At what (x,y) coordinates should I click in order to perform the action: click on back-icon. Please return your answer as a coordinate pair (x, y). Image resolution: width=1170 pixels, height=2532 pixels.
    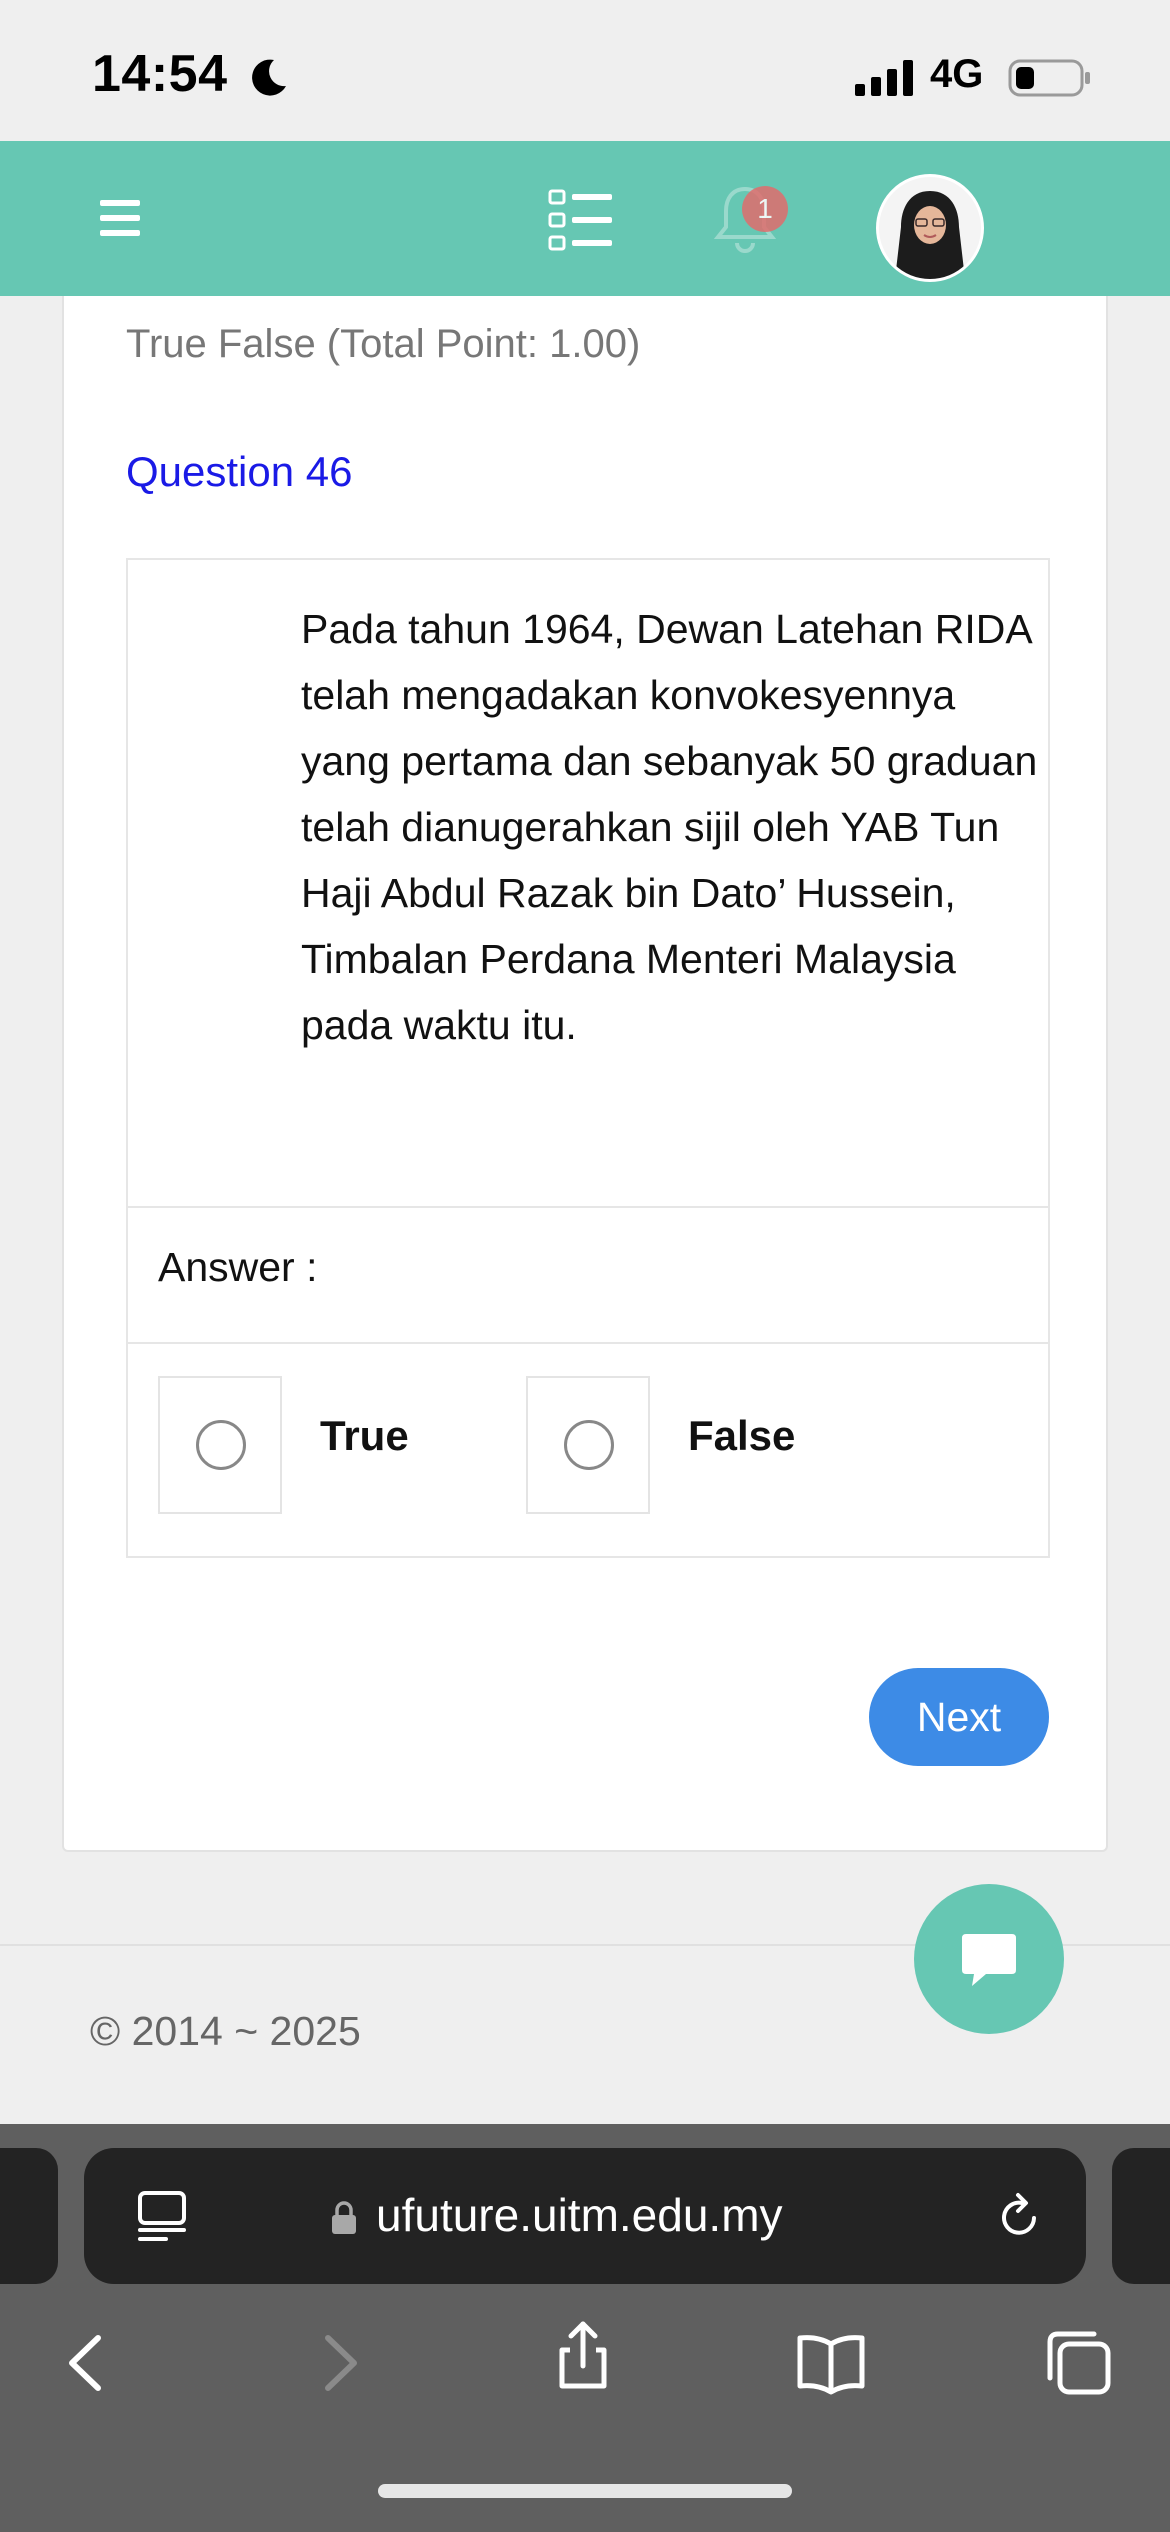
    Looking at the image, I should click on (87, 2363).